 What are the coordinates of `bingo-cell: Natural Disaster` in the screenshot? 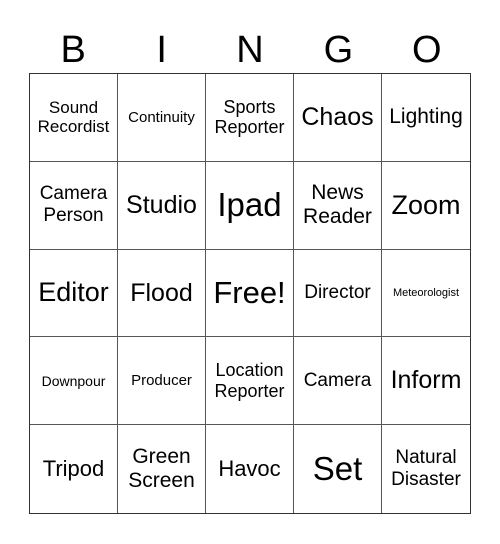 It's located at (426, 469).